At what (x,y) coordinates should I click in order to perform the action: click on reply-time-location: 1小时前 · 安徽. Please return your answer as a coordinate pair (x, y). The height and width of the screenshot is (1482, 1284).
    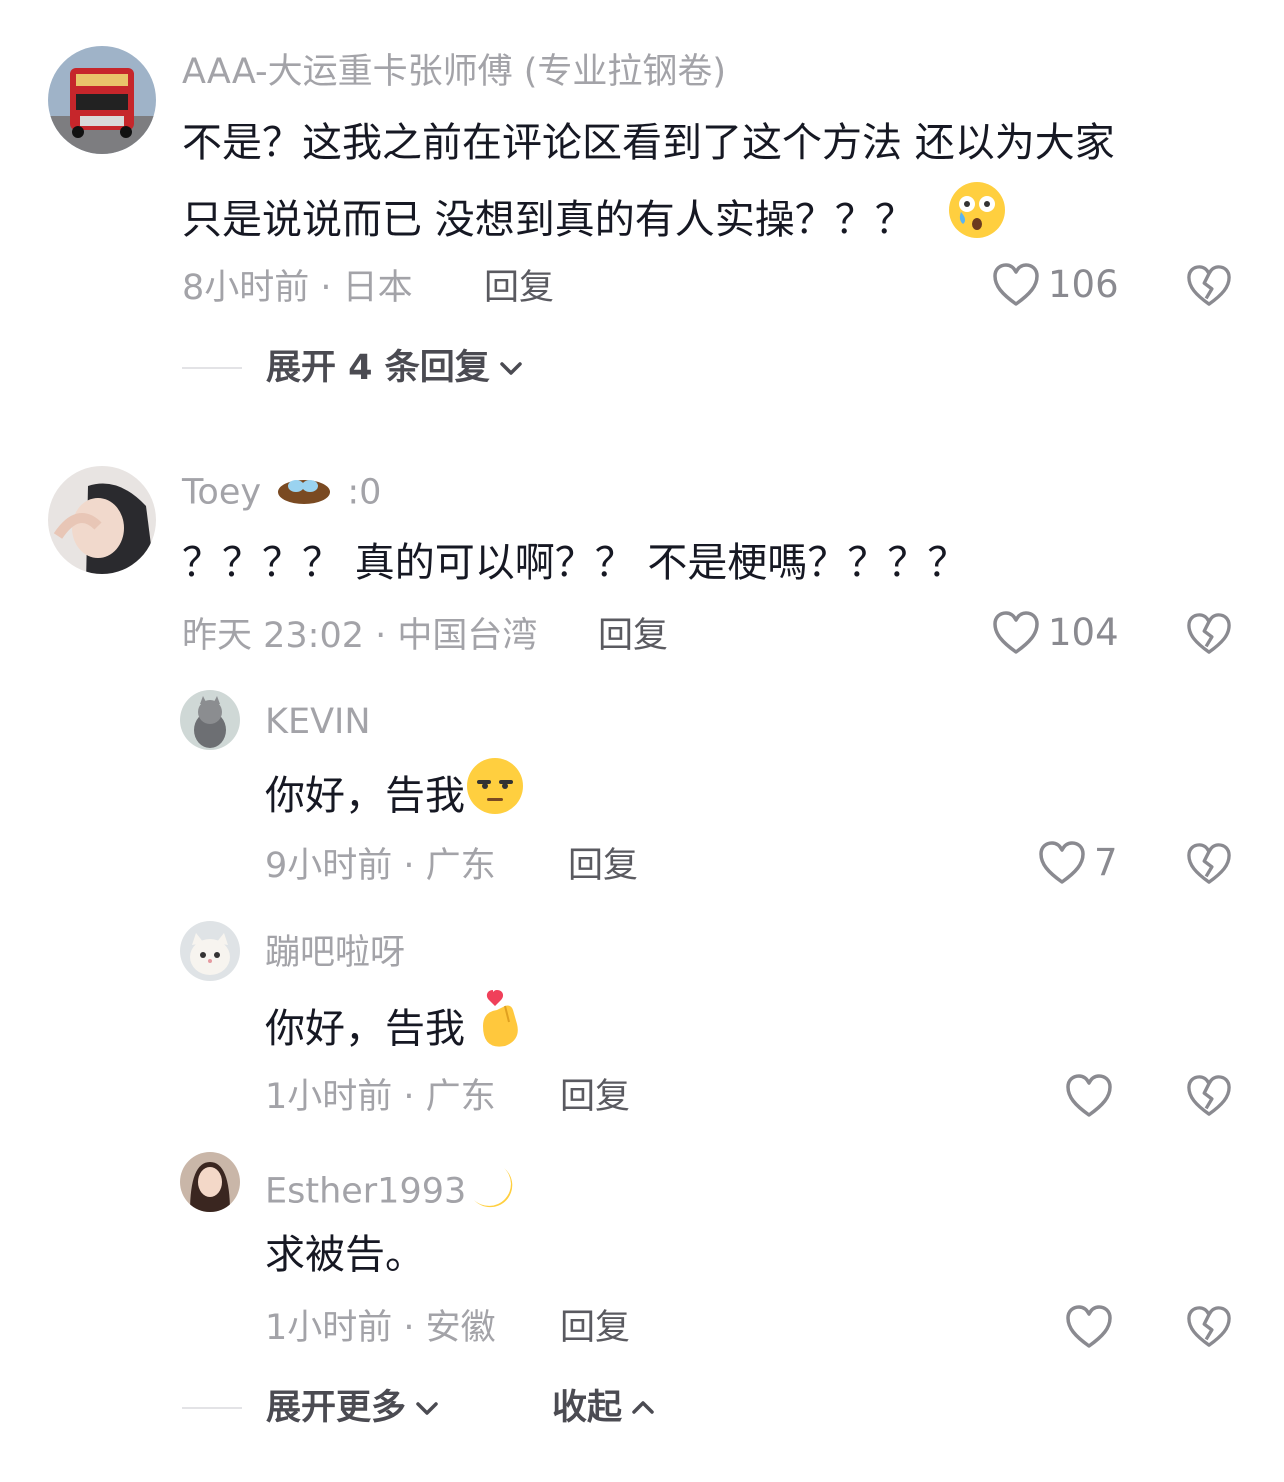
    Looking at the image, I should click on (380, 1328).